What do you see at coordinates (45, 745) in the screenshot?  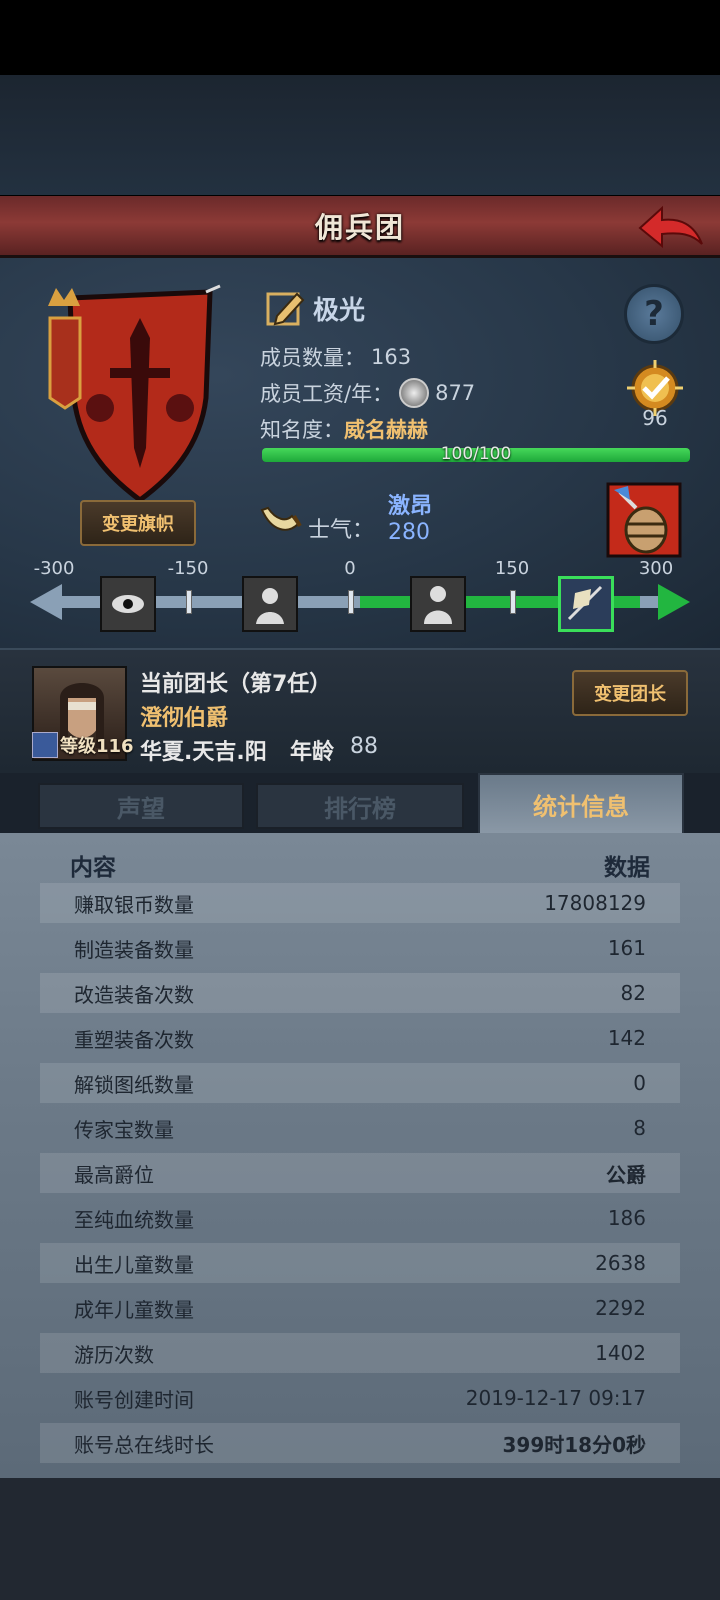 I see `sword-icon` at bounding box center [45, 745].